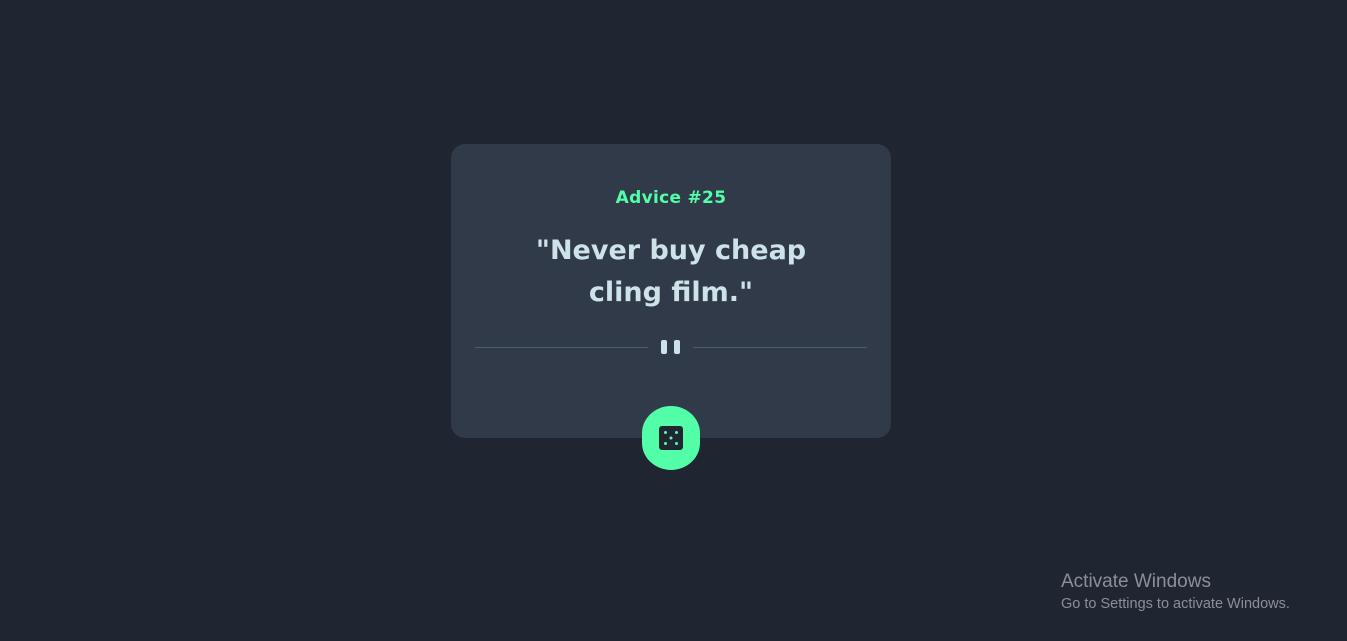 This screenshot has height=641, width=1347. I want to click on pattern-divider, so click(671, 347).